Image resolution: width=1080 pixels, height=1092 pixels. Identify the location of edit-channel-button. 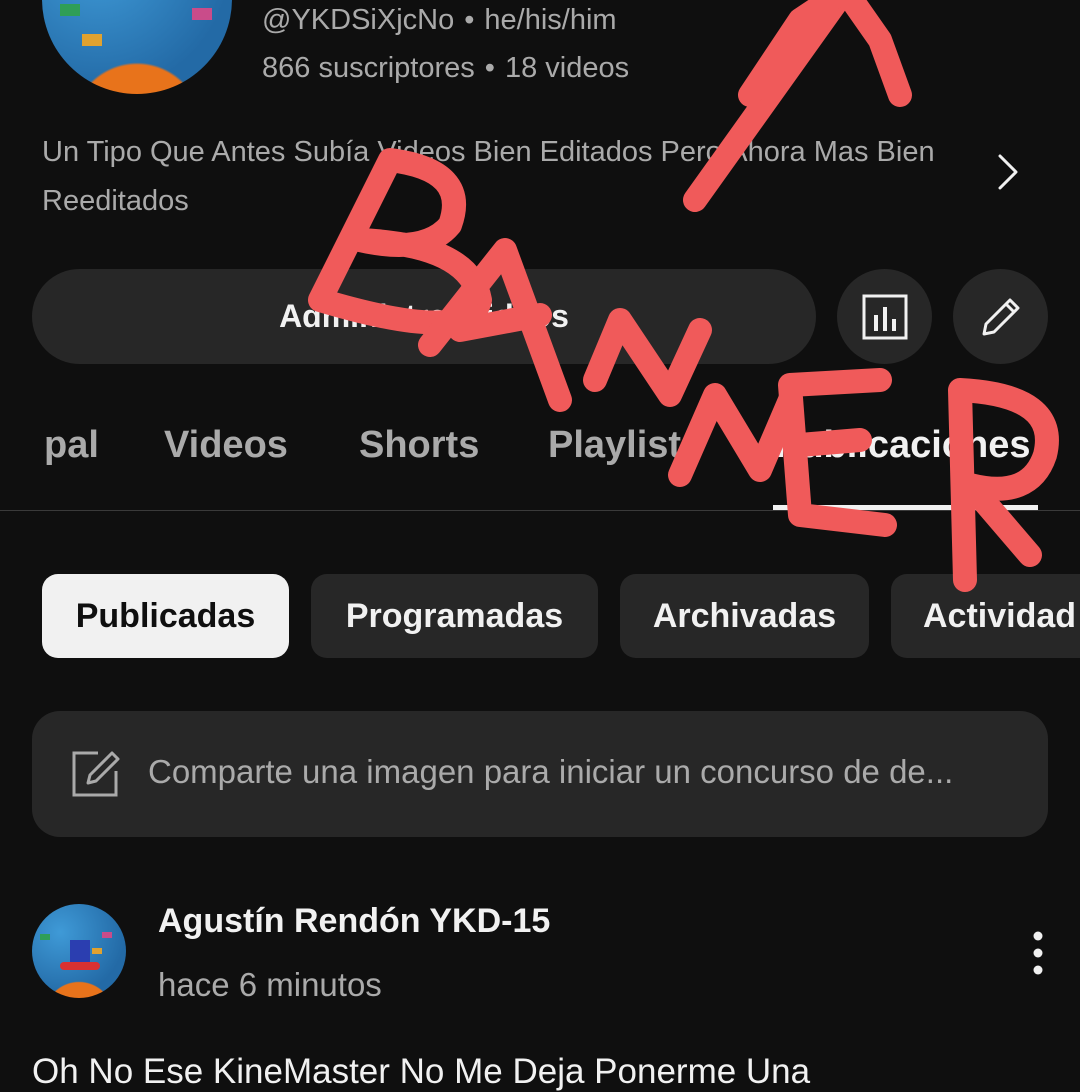
(1000, 316).